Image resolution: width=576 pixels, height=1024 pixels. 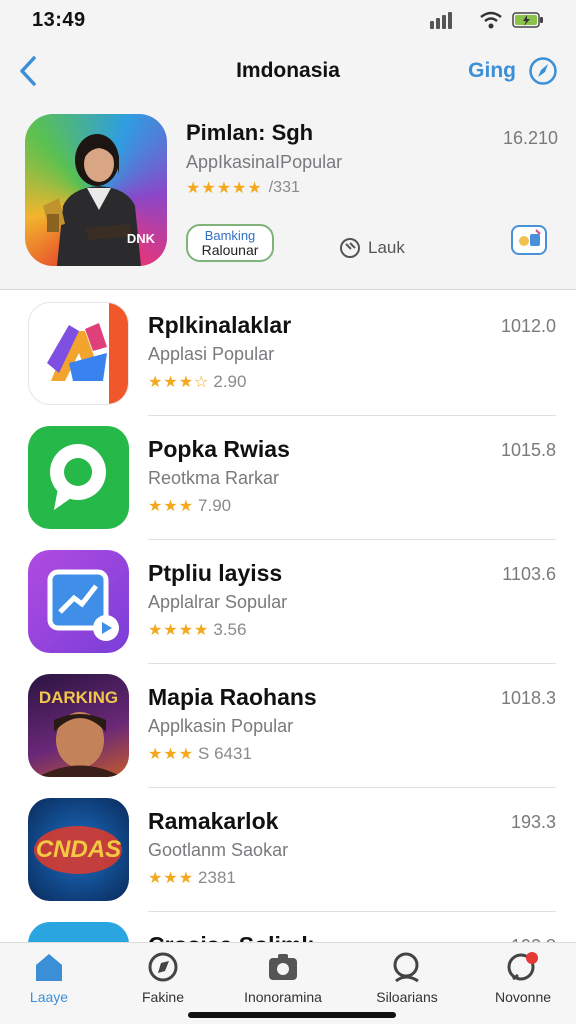 What do you see at coordinates (522, 966) in the screenshot?
I see `notification-icon` at bounding box center [522, 966].